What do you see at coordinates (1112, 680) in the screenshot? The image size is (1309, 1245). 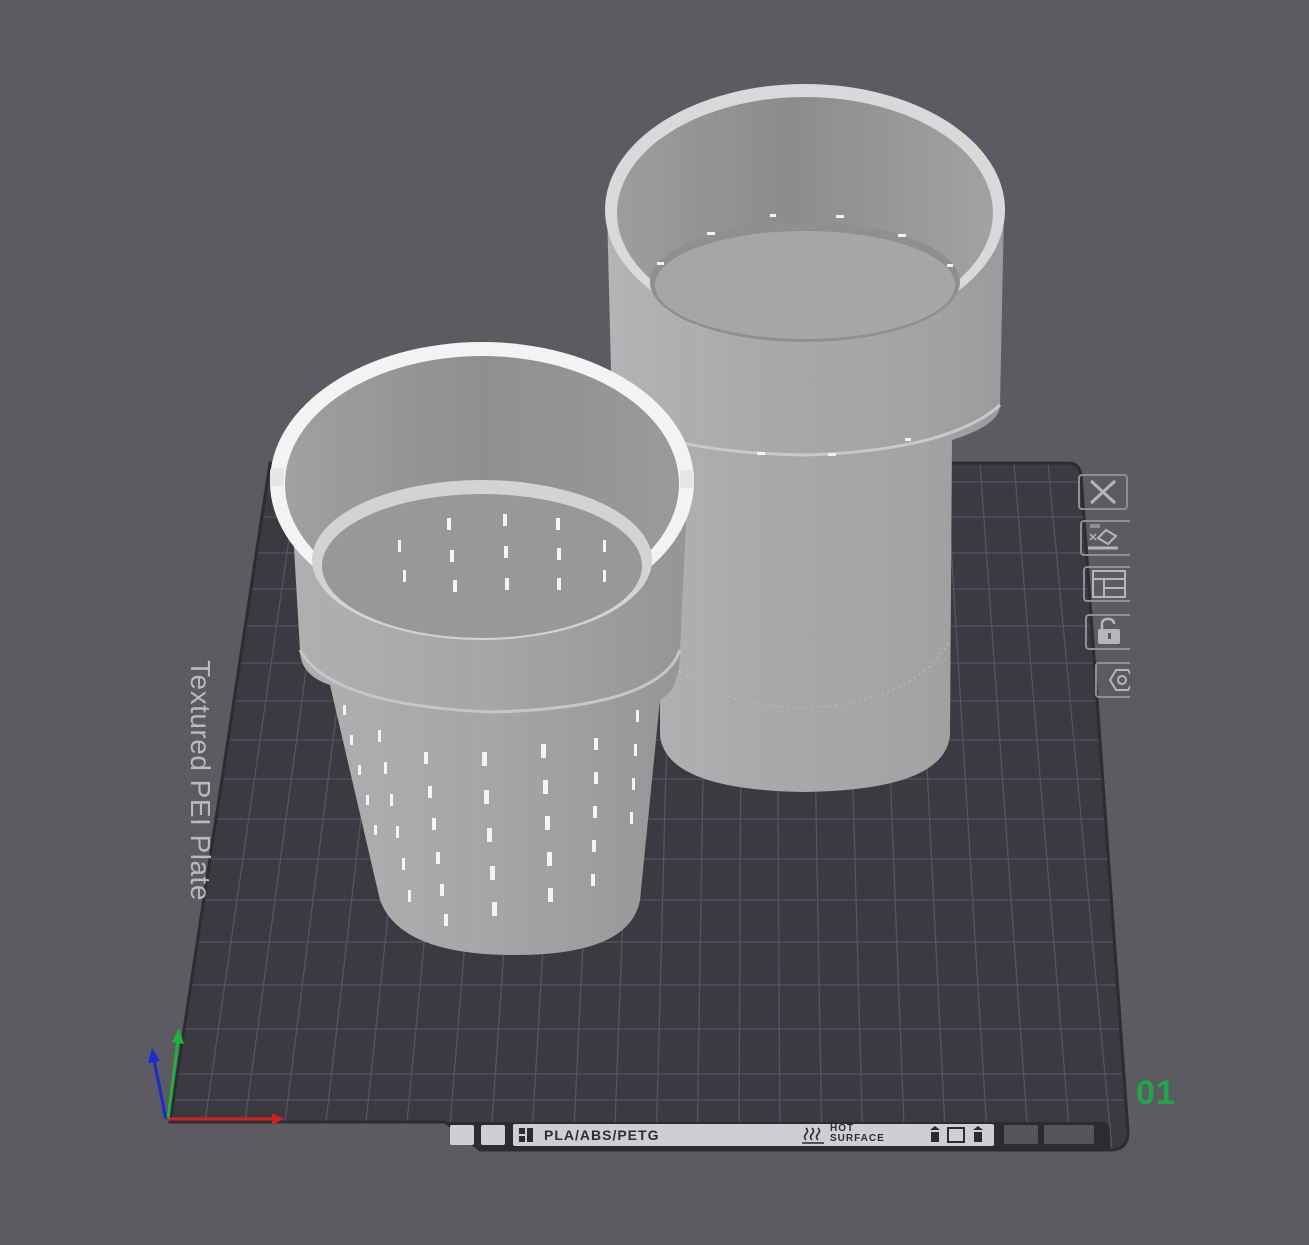 I see `hexagon-settings-icon` at bounding box center [1112, 680].